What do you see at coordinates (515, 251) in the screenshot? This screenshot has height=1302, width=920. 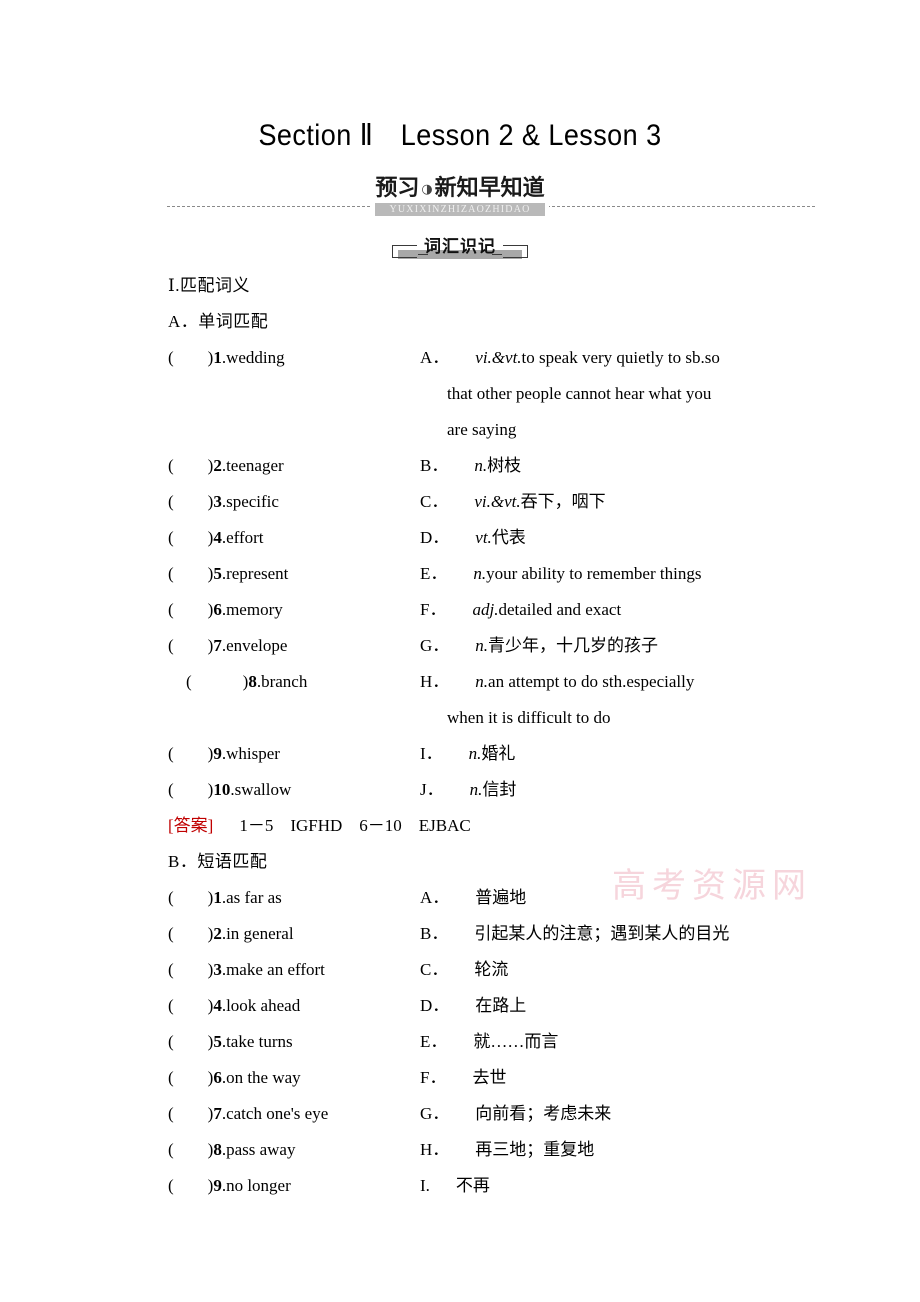 I see `bracket-right-icon` at bounding box center [515, 251].